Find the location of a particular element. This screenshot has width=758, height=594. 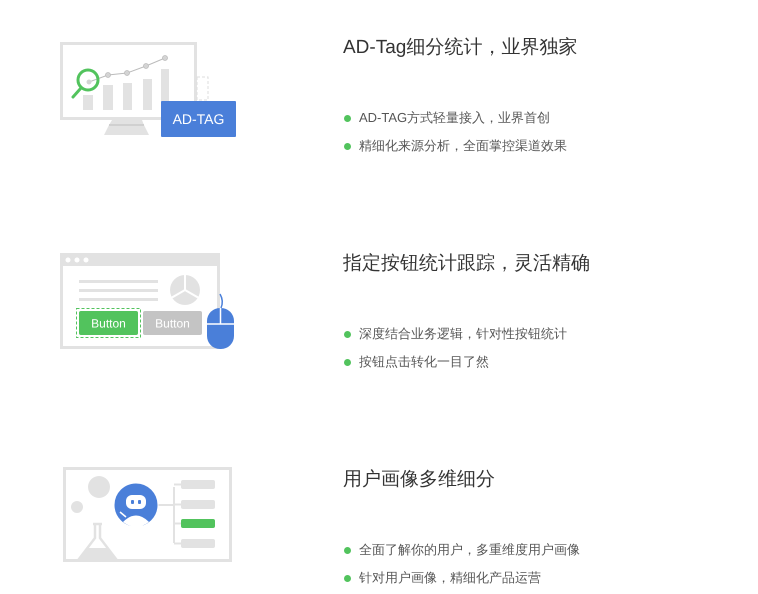

feature-point: 深度结合业务逻辑，针对性按钮统计 is located at coordinates (463, 334).